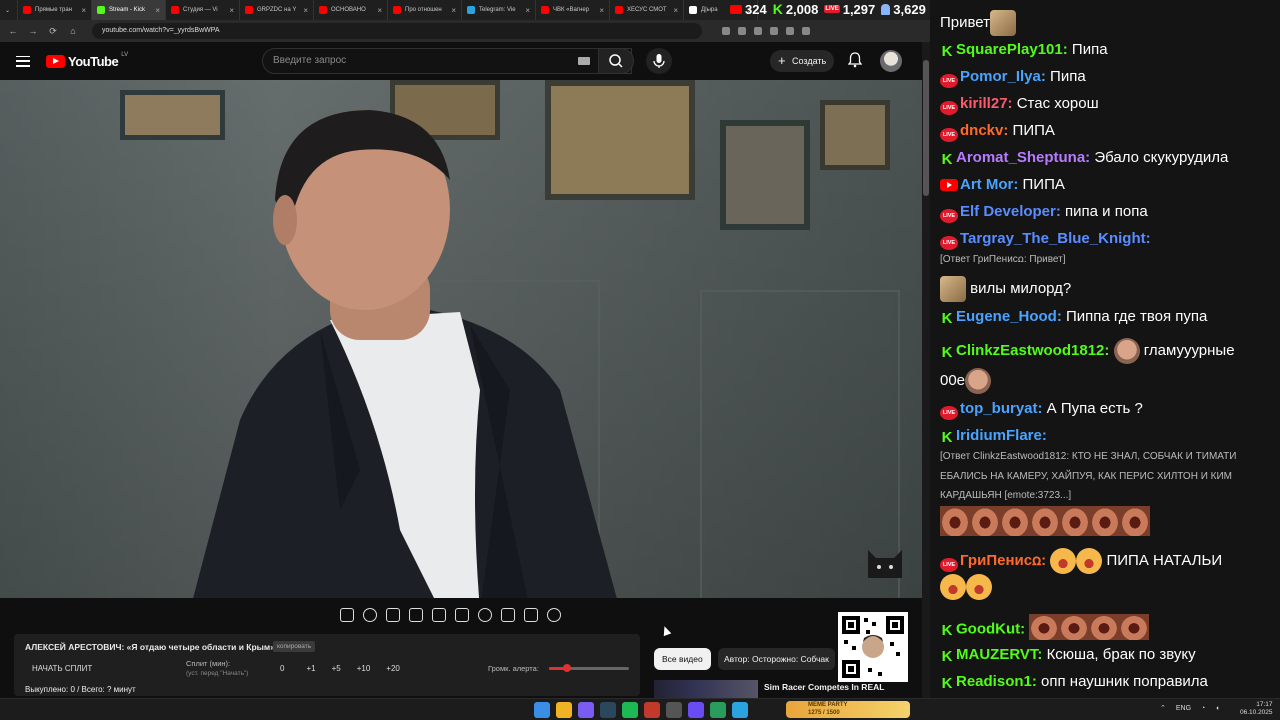 Image resolution: width=1280 pixels, height=720 pixels. I want to click on chip-all-videos: Все видео, so click(682, 659).